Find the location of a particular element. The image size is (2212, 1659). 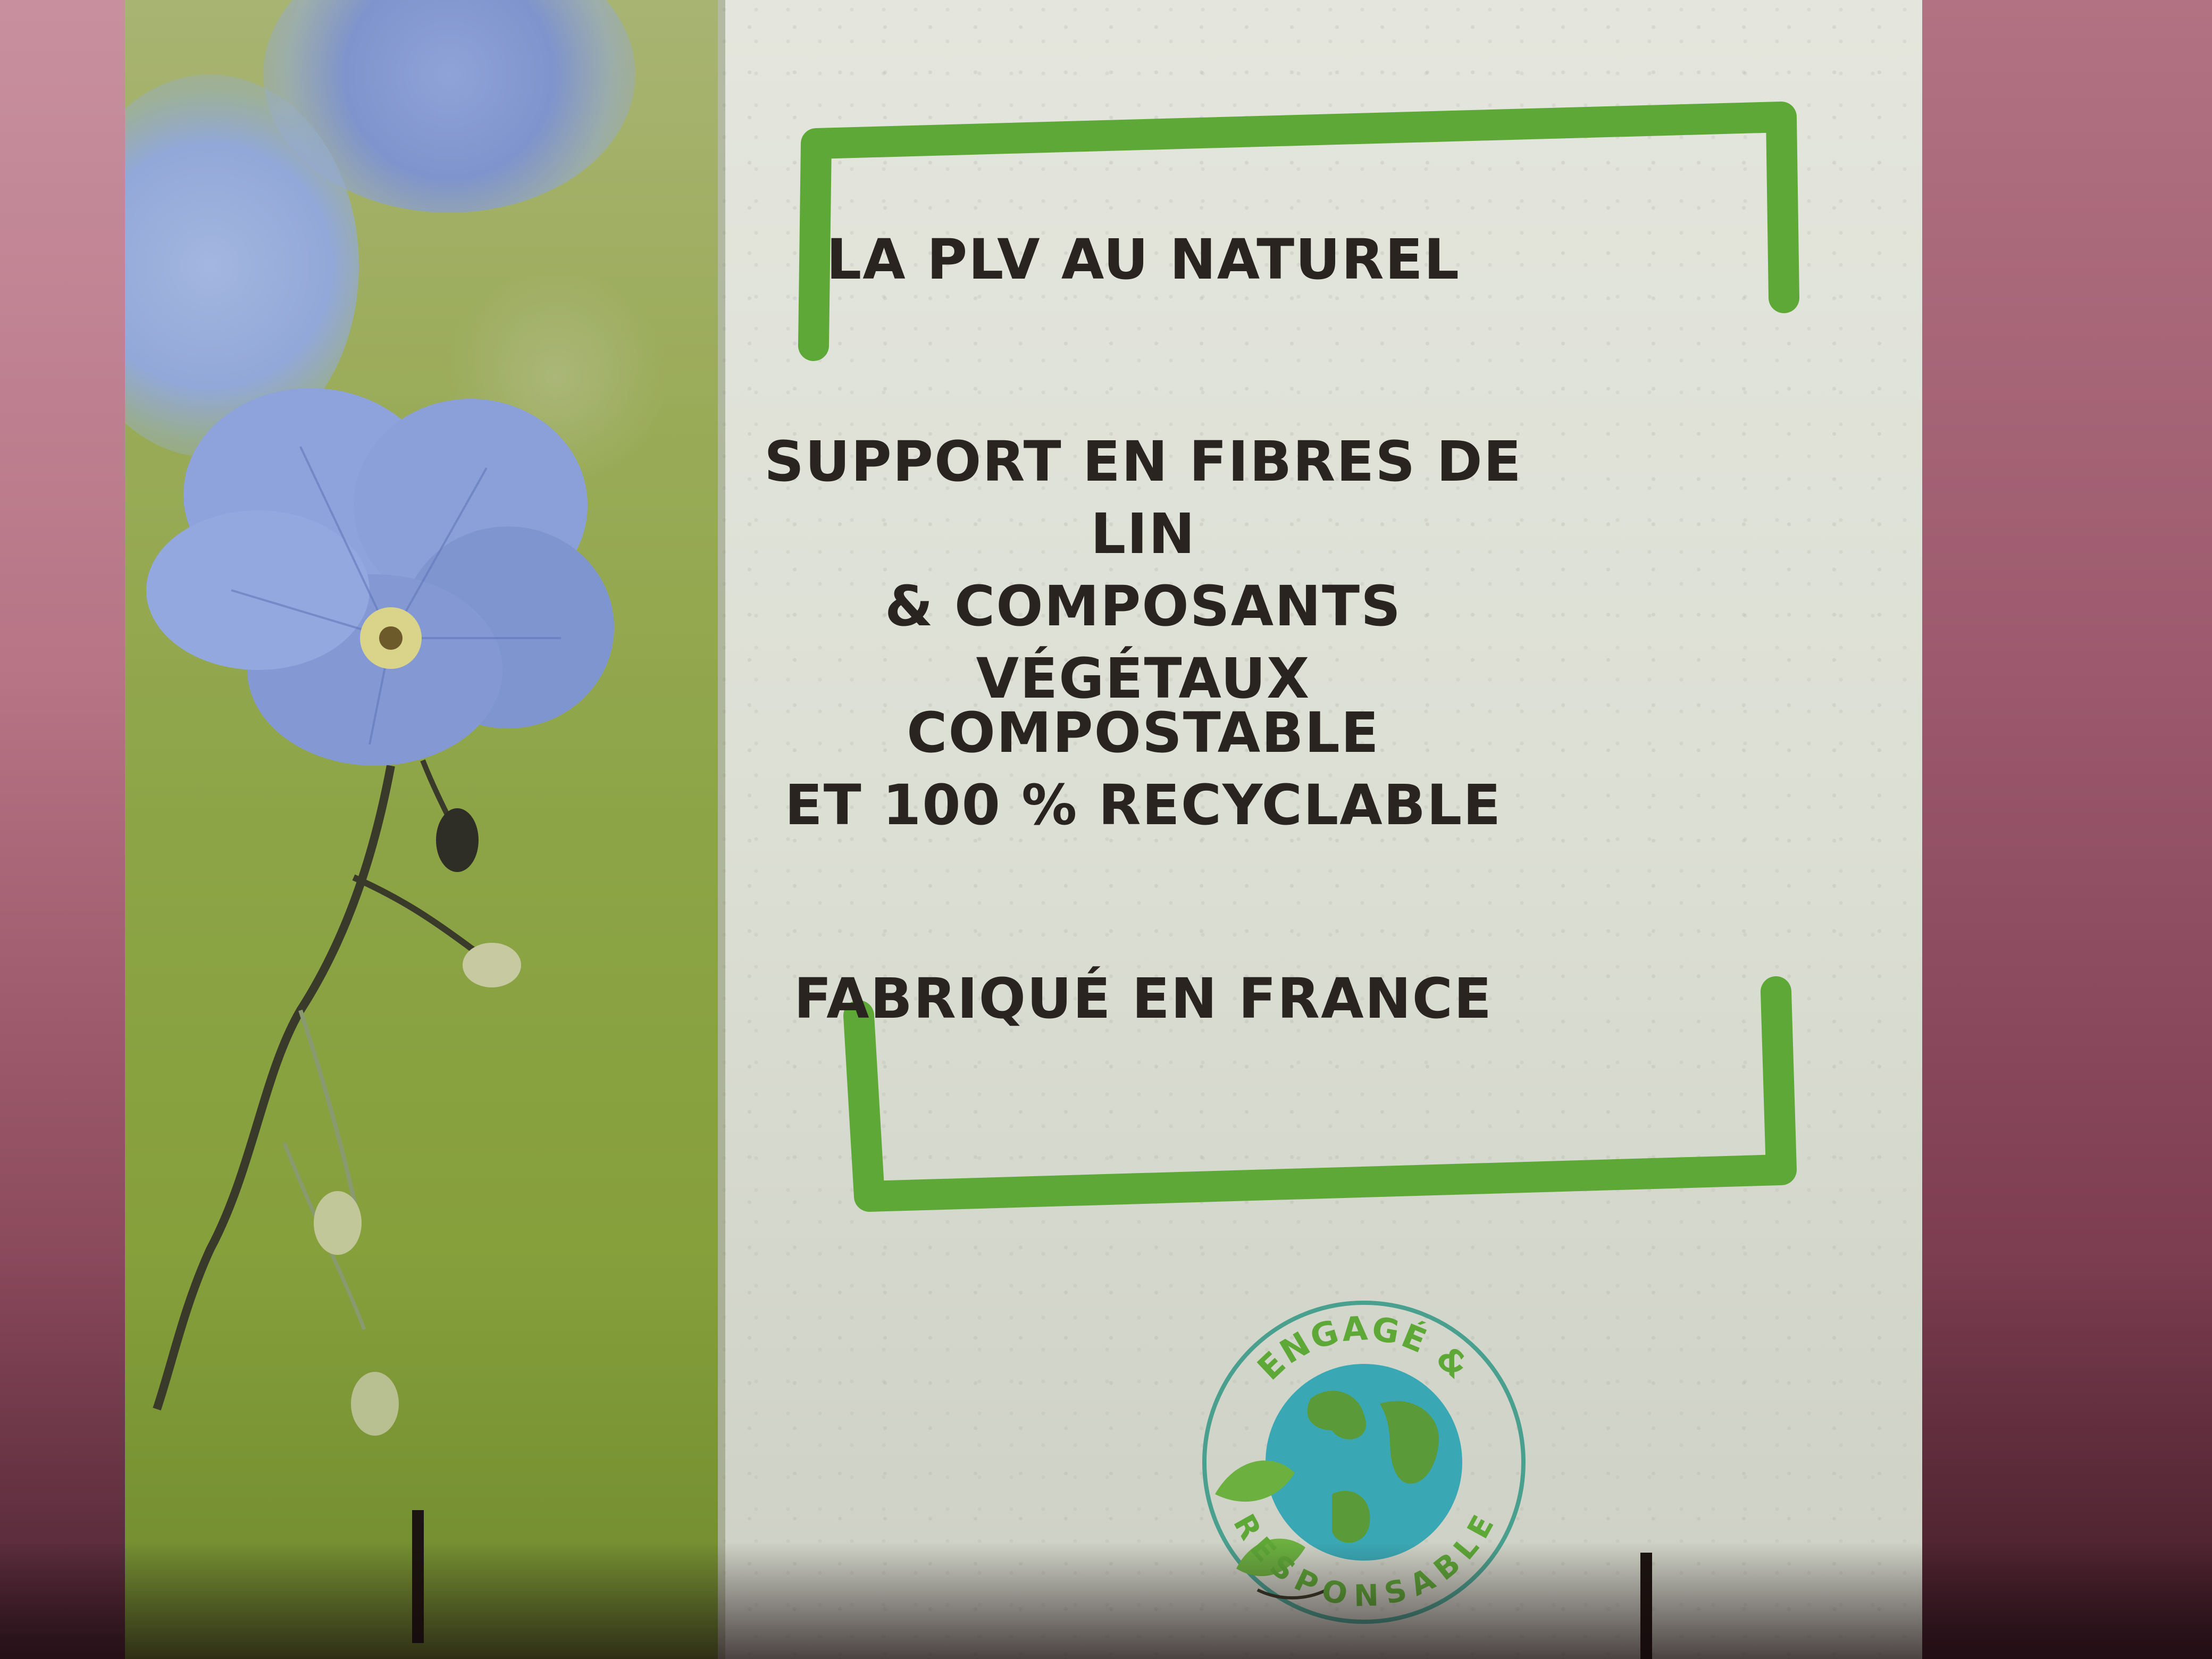

wall-left is located at coordinates (64, 829).